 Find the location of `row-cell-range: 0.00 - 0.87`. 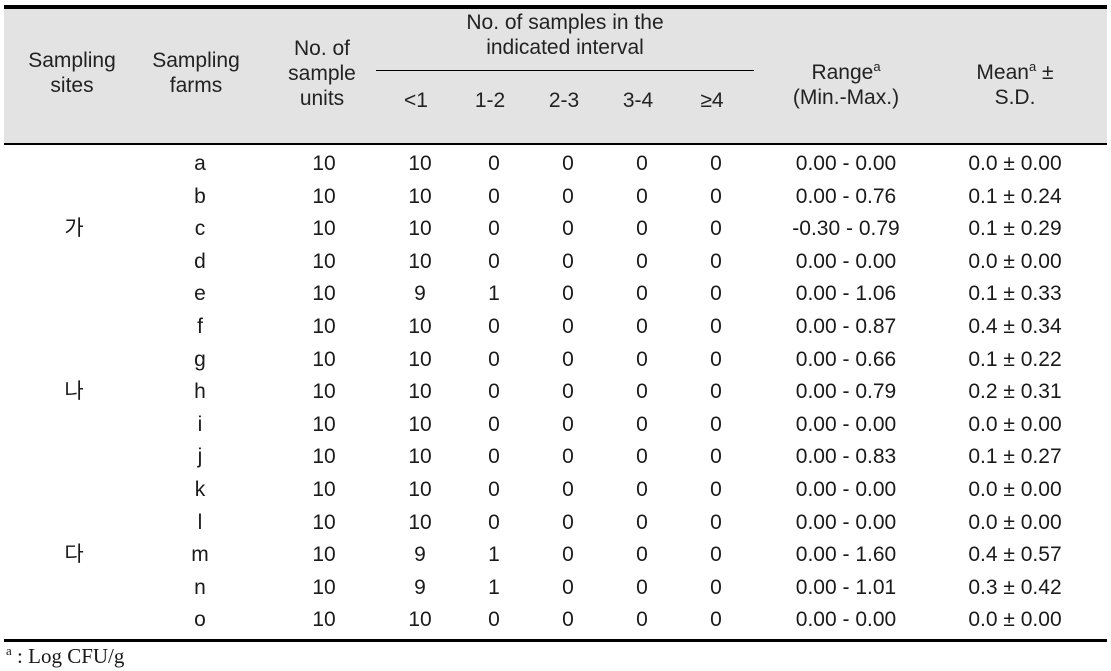

row-cell-range: 0.00 - 0.87 is located at coordinates (846, 326).